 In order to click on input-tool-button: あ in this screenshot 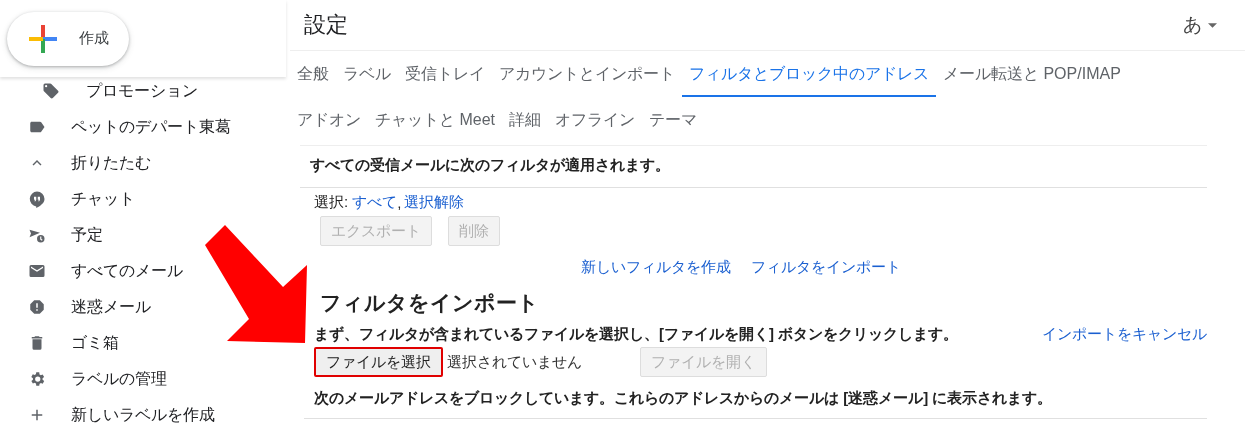, I will do `click(1200, 25)`.